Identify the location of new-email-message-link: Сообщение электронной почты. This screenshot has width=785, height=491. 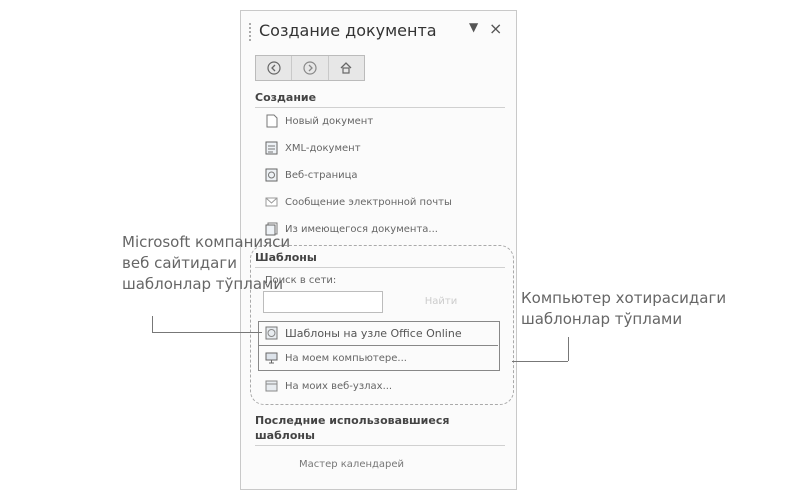
(358, 202).